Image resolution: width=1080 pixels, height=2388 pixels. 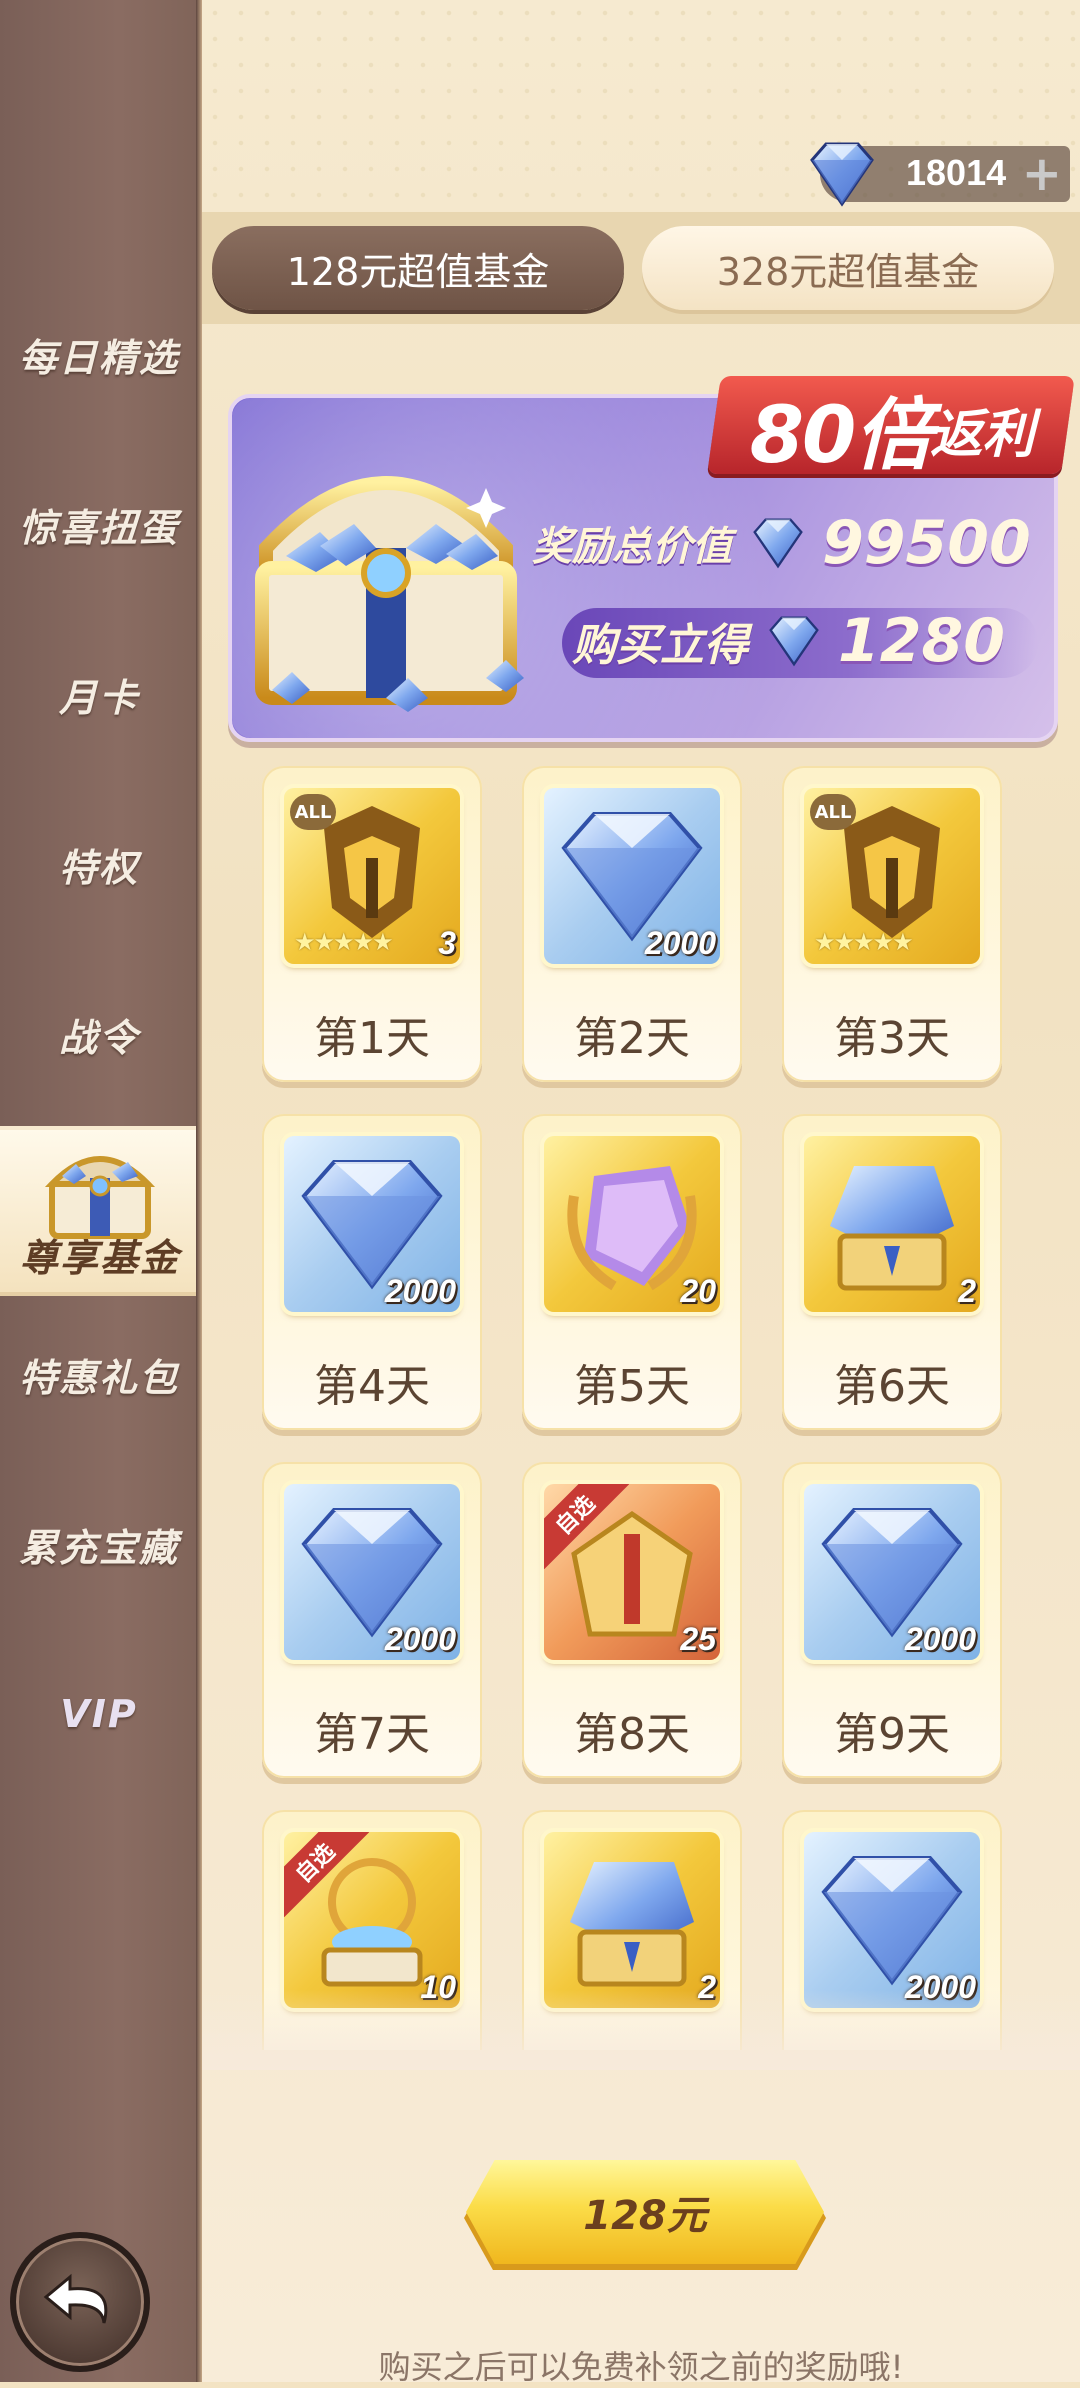 I want to click on sidebar-item-label: 特权, so click(x=98, y=867).